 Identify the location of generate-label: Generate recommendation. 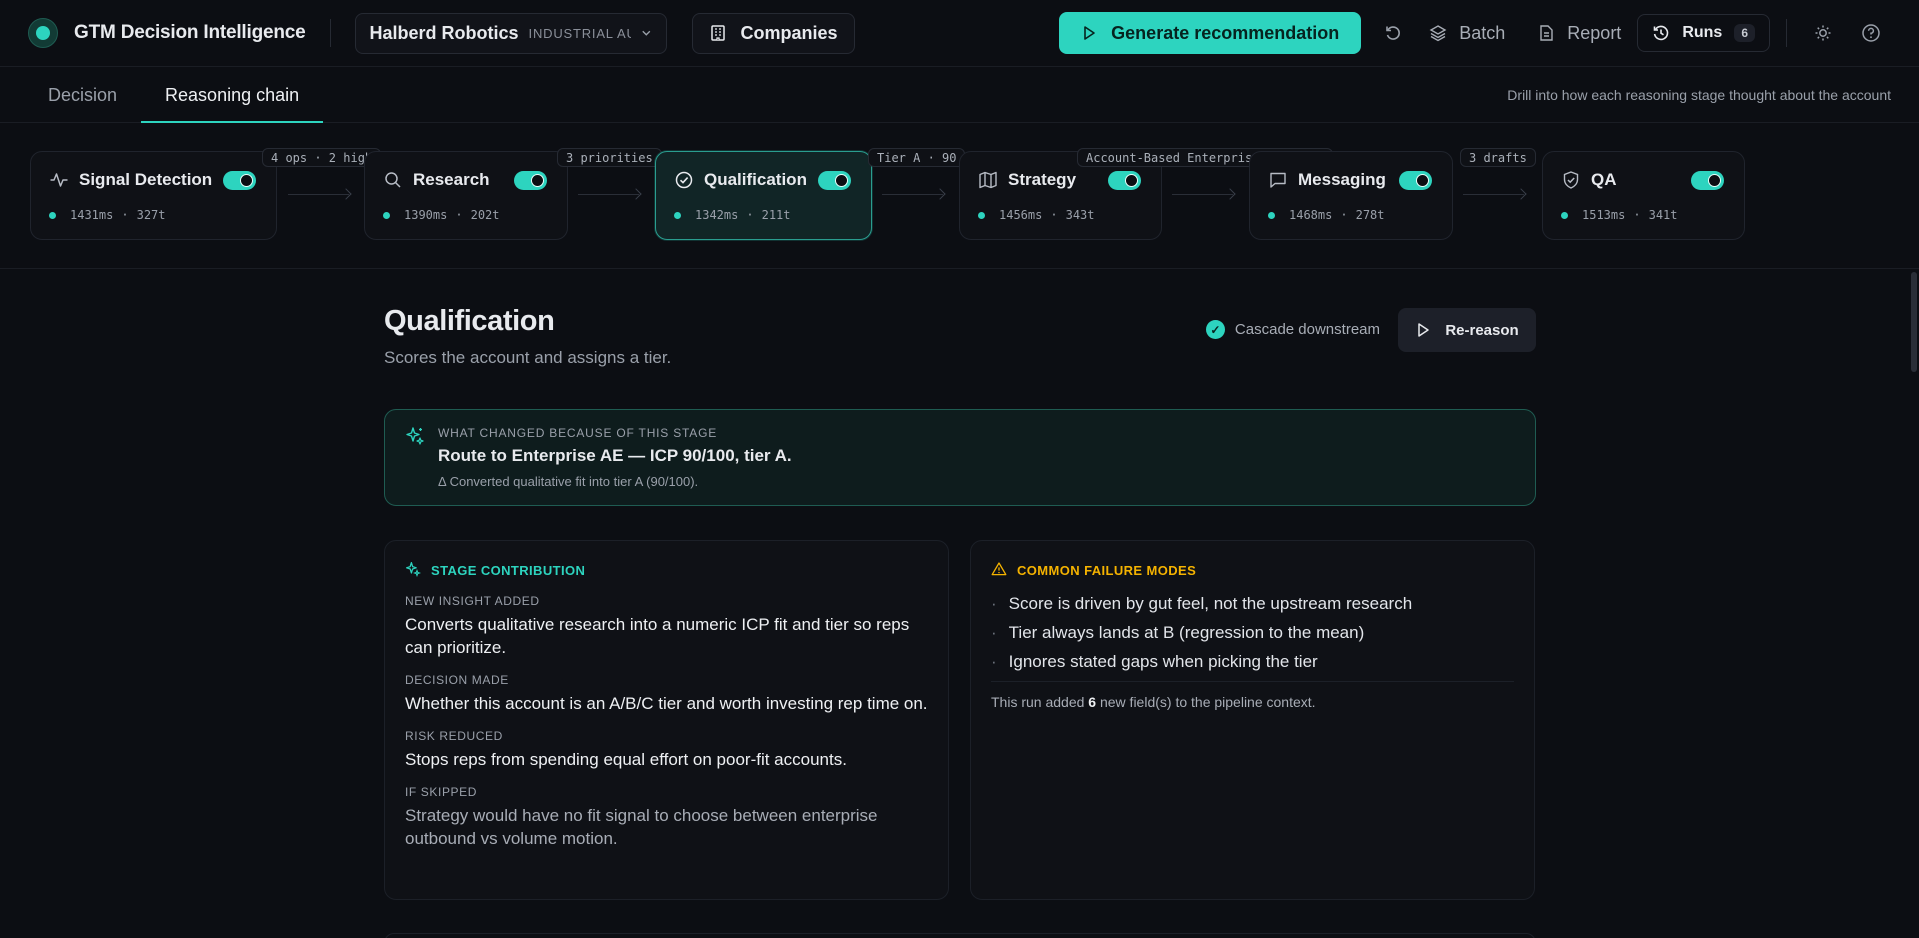
(1225, 32).